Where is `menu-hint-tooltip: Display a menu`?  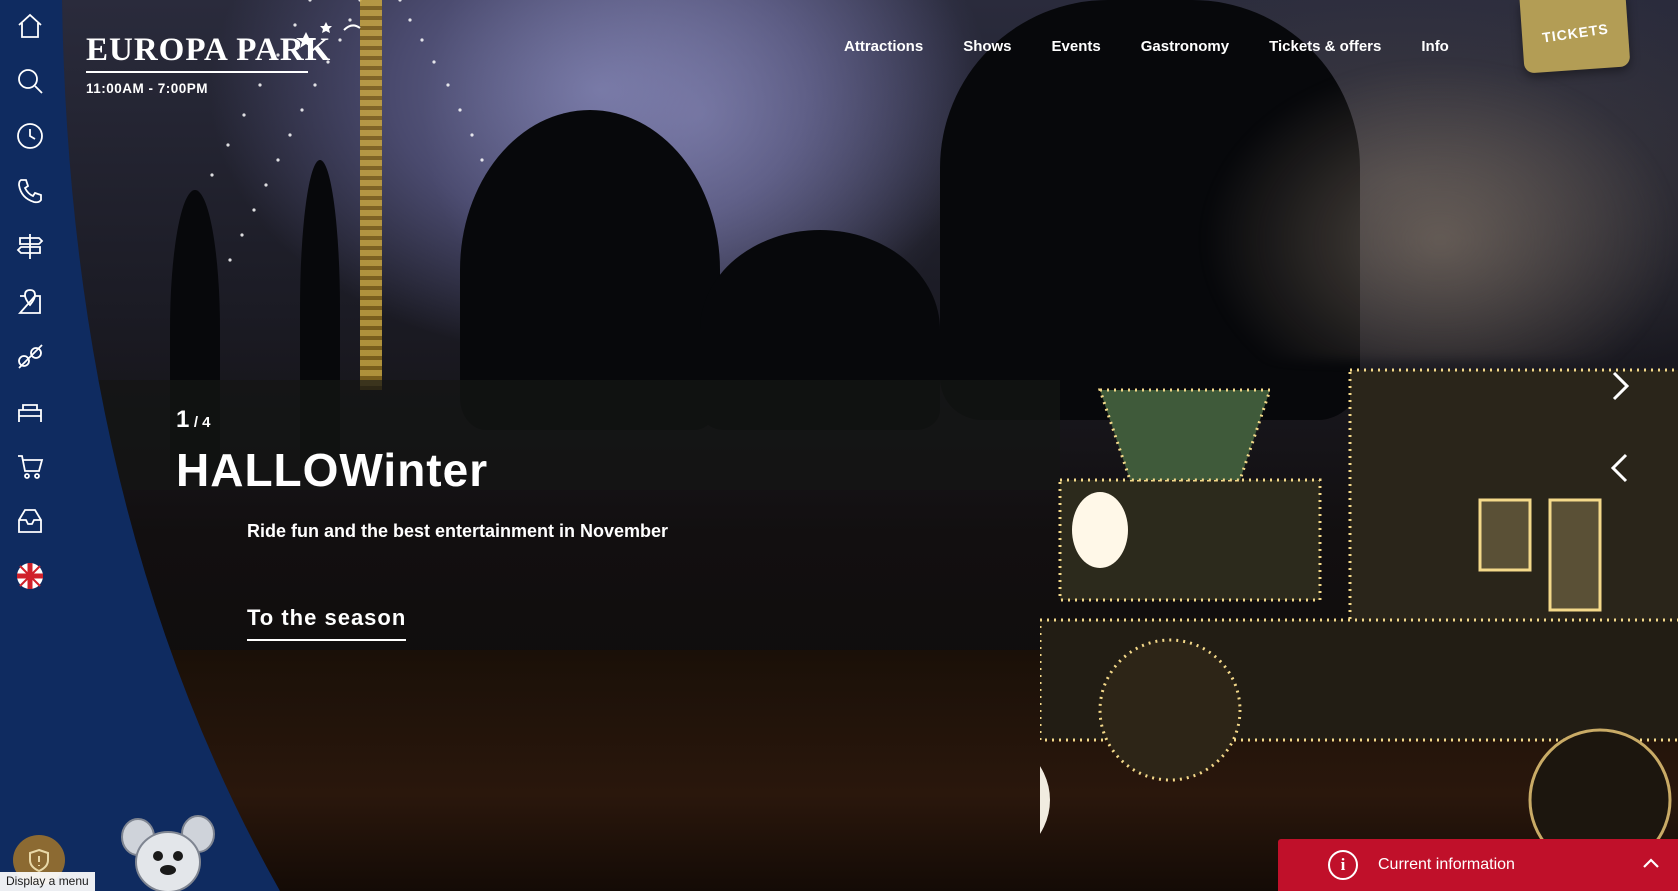
menu-hint-tooltip: Display a menu is located at coordinates (47, 881).